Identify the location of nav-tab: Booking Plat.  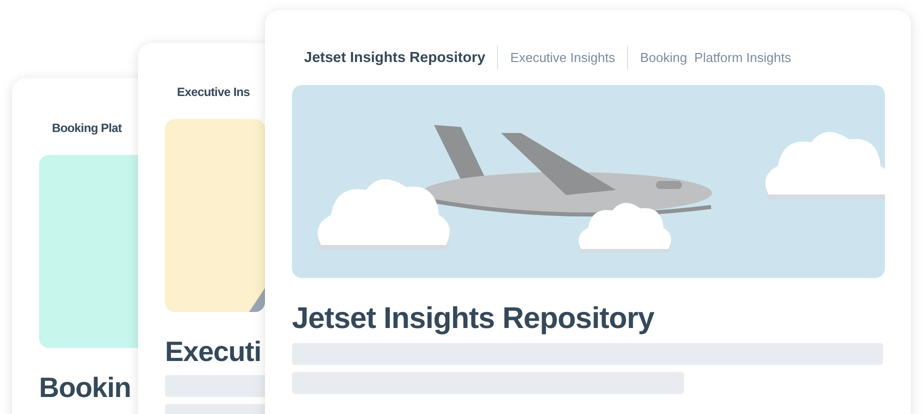
(93, 128).